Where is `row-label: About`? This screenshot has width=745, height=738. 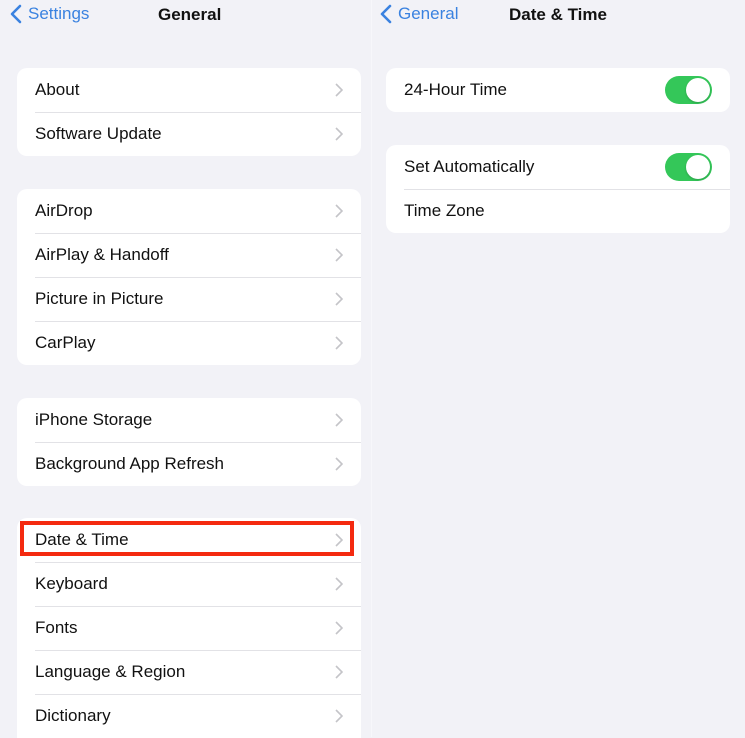
row-label: About is located at coordinates (57, 89).